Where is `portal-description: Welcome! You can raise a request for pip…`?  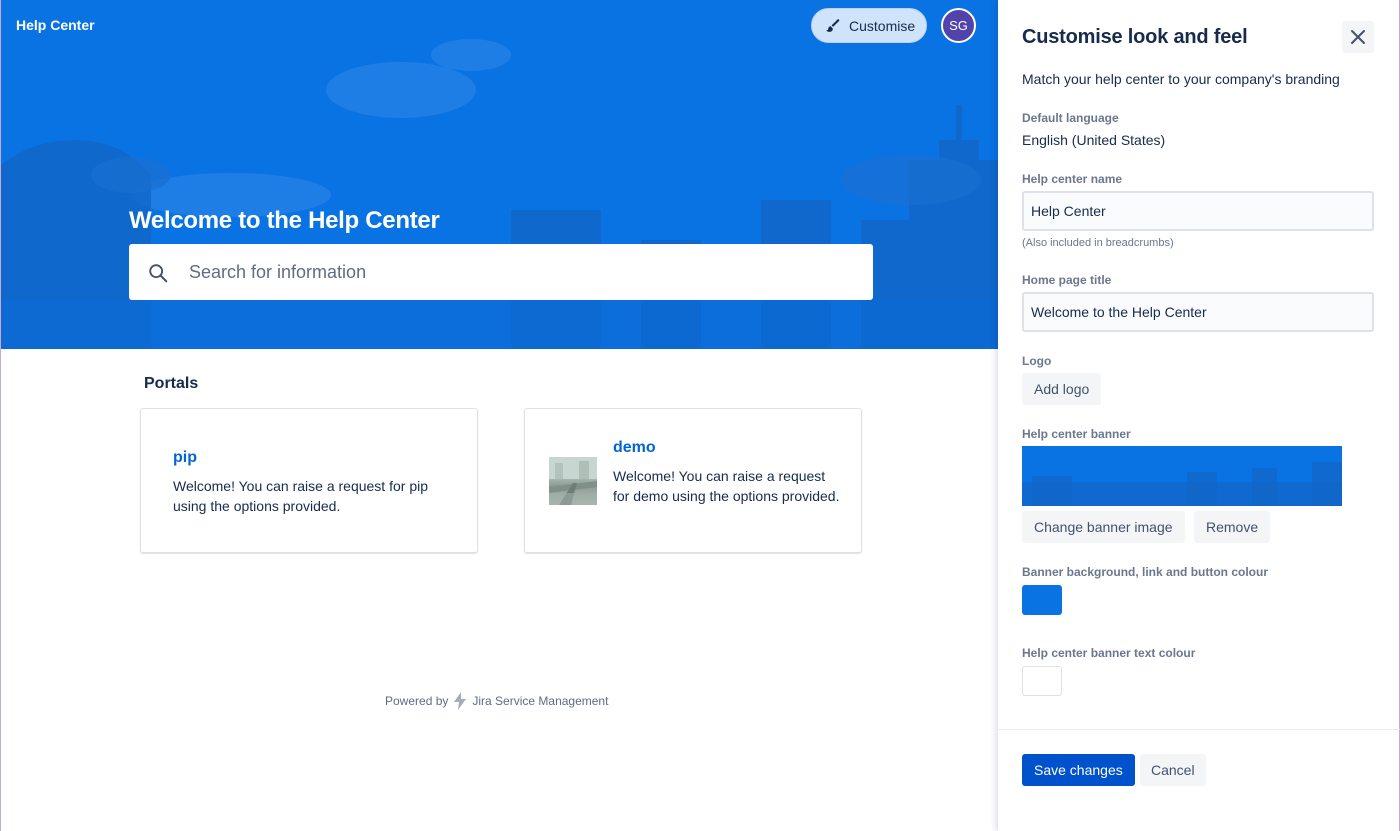 portal-description: Welcome! You can raise a request for pip… is located at coordinates (301, 496).